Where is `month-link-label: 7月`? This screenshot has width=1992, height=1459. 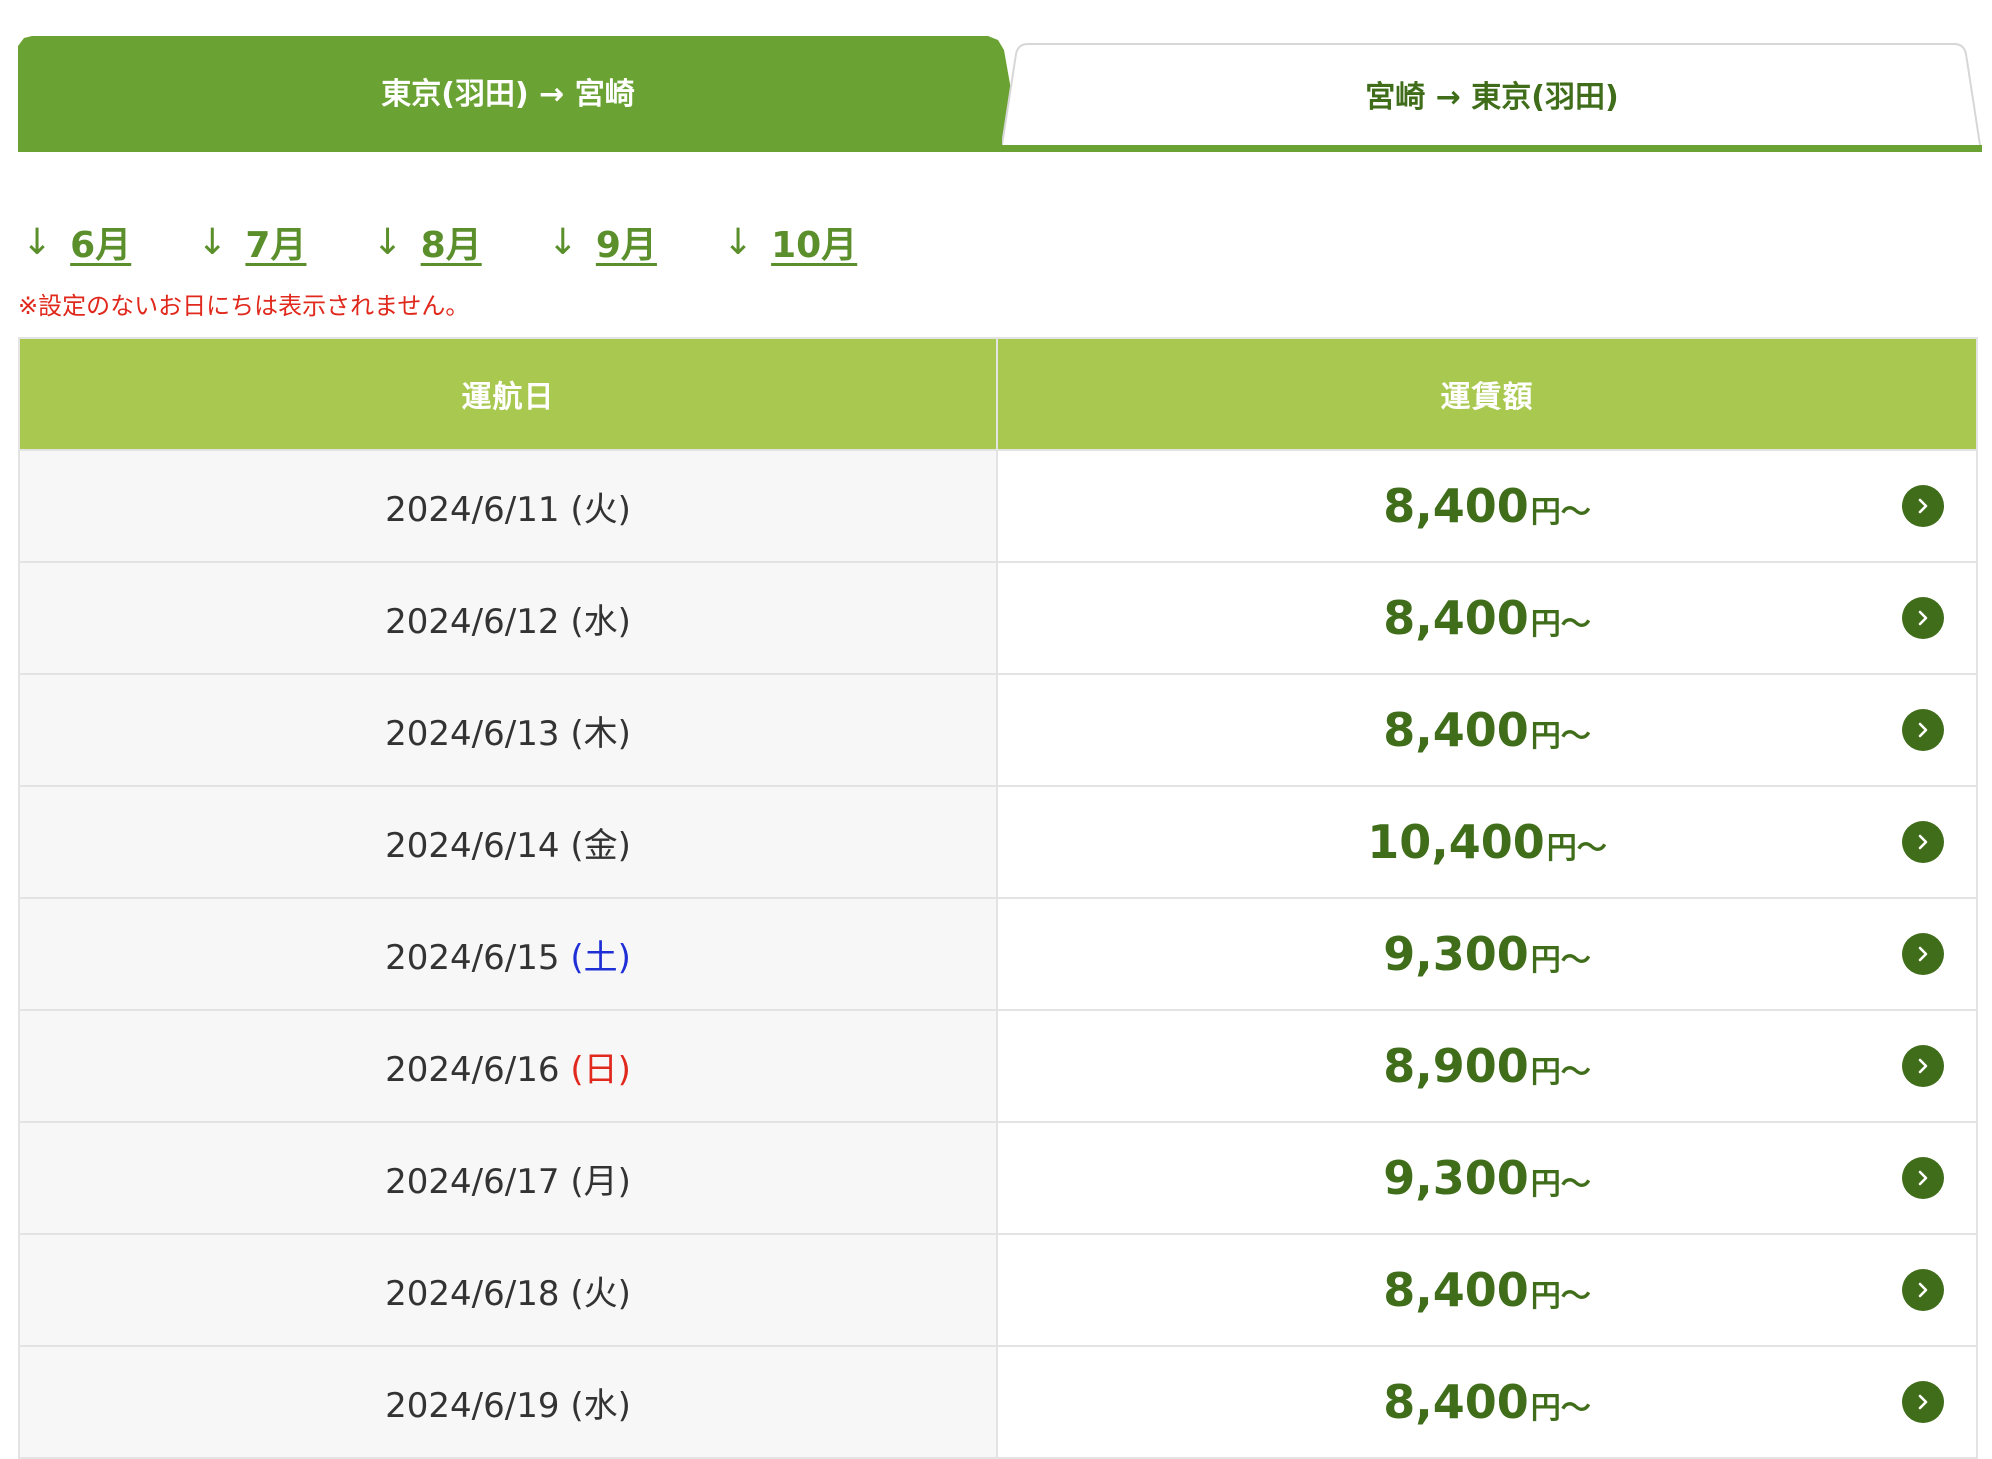
month-link-label: 7月 is located at coordinates (276, 245).